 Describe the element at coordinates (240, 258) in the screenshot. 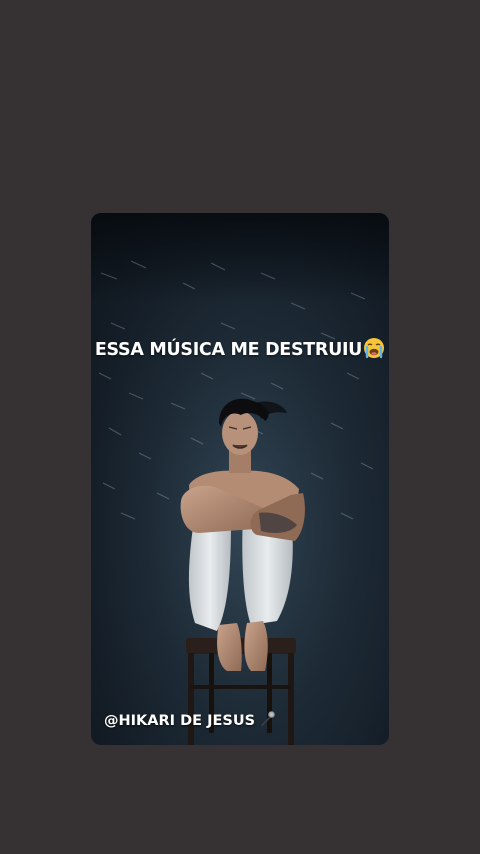

I see `top-shadow` at that location.